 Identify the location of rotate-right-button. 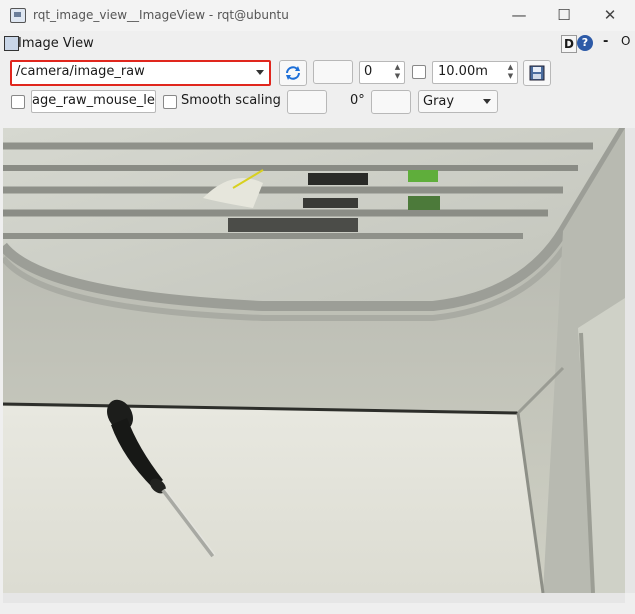
(391, 102).